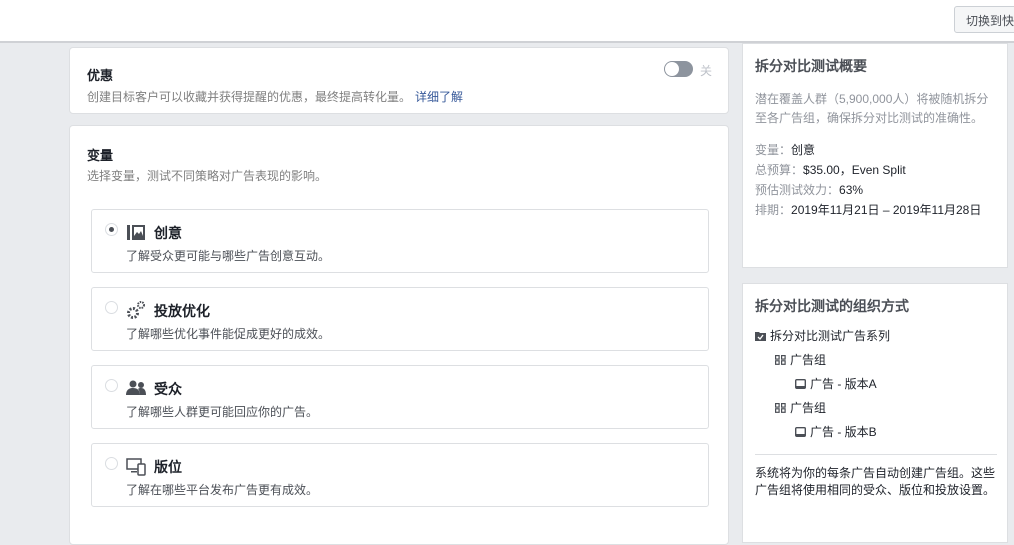 The image size is (1014, 545). What do you see at coordinates (984, 19) in the screenshot?
I see `switch-mode-button: 切换到快` at bounding box center [984, 19].